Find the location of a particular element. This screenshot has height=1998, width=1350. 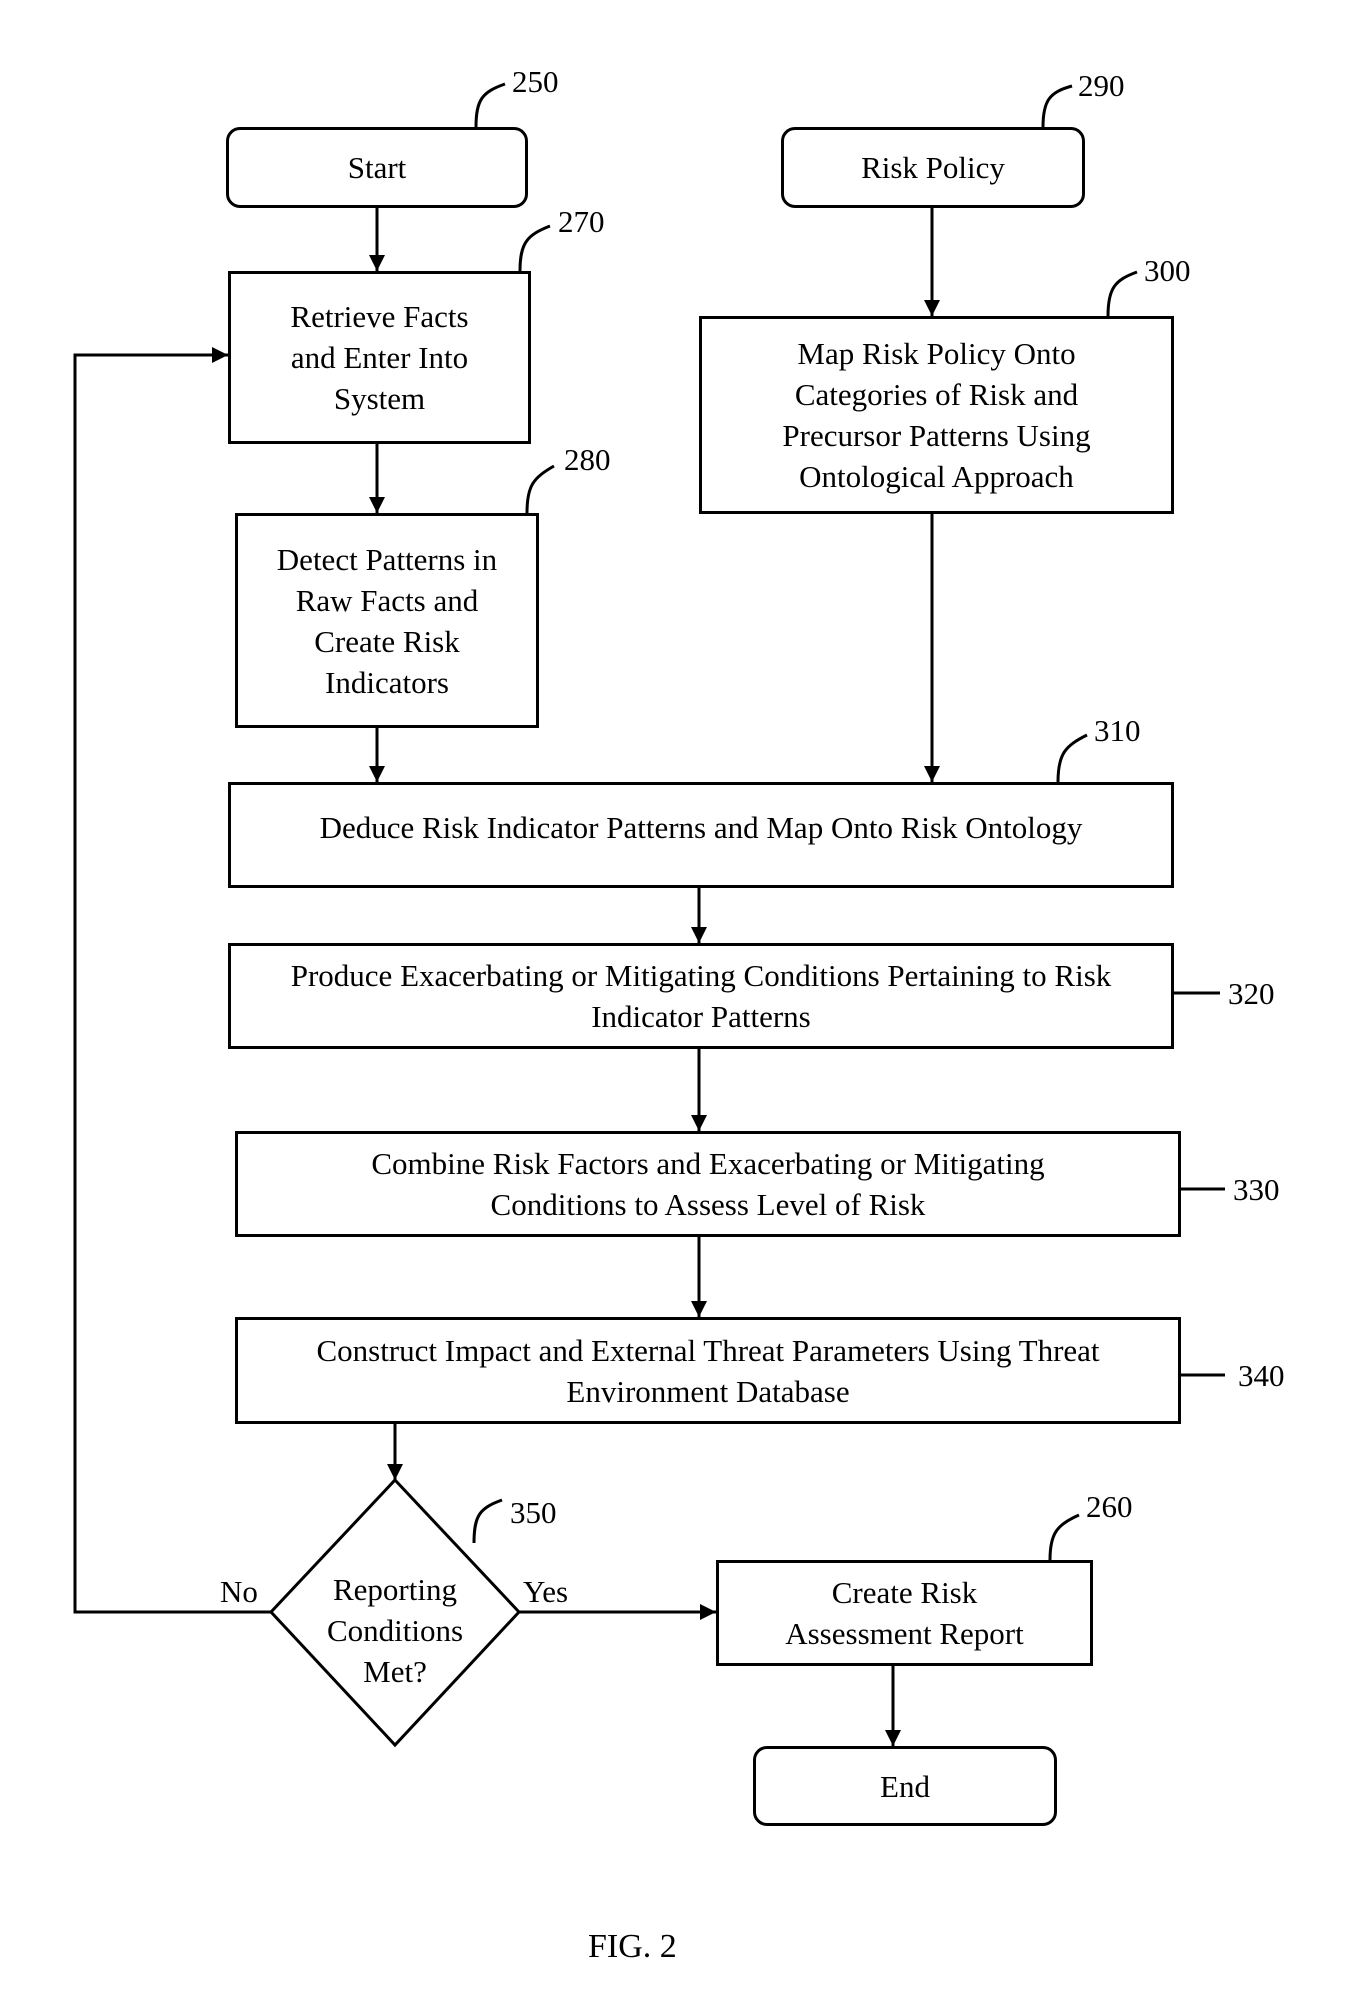

risk-policy-label: Risk Policy is located at coordinates (933, 167).